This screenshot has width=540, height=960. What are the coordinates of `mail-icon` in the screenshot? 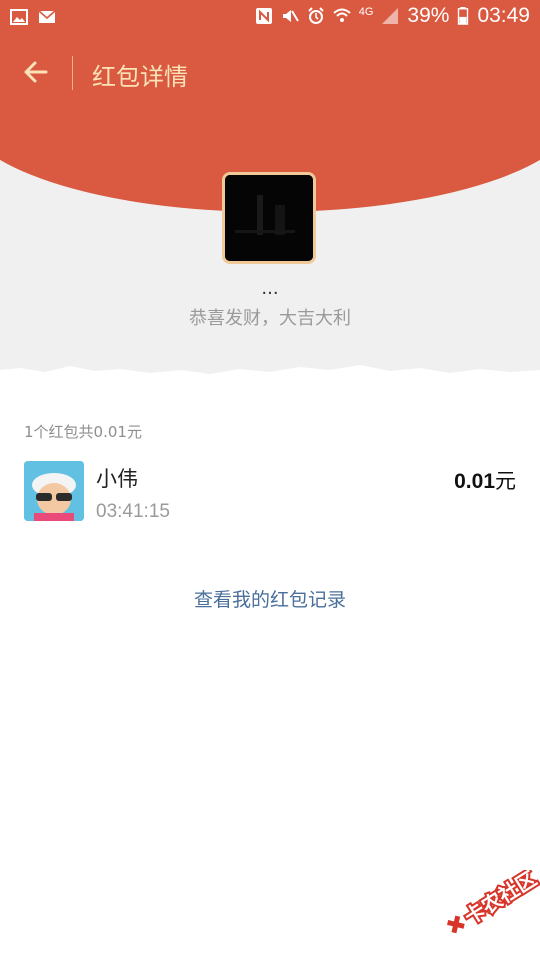 It's located at (47, 16).